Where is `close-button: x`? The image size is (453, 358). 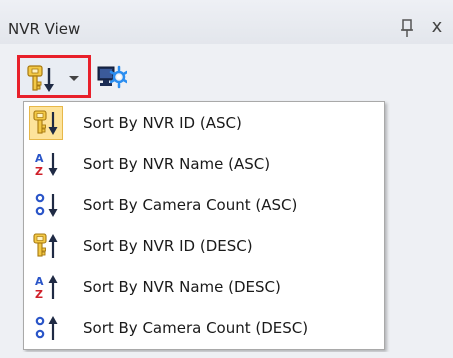
close-button: x is located at coordinates (437, 27).